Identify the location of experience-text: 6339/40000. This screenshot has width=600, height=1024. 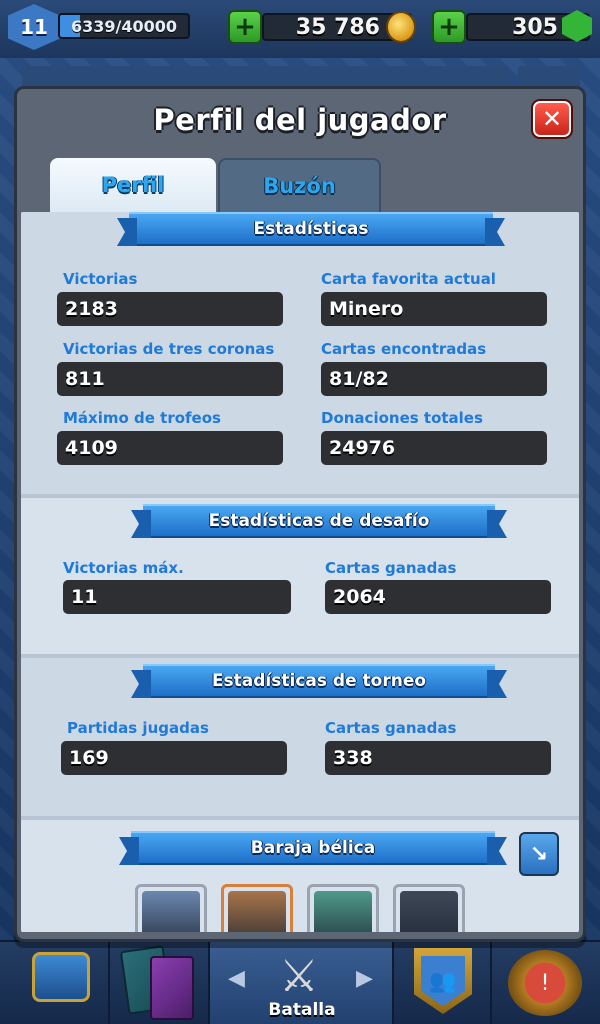
(124, 26).